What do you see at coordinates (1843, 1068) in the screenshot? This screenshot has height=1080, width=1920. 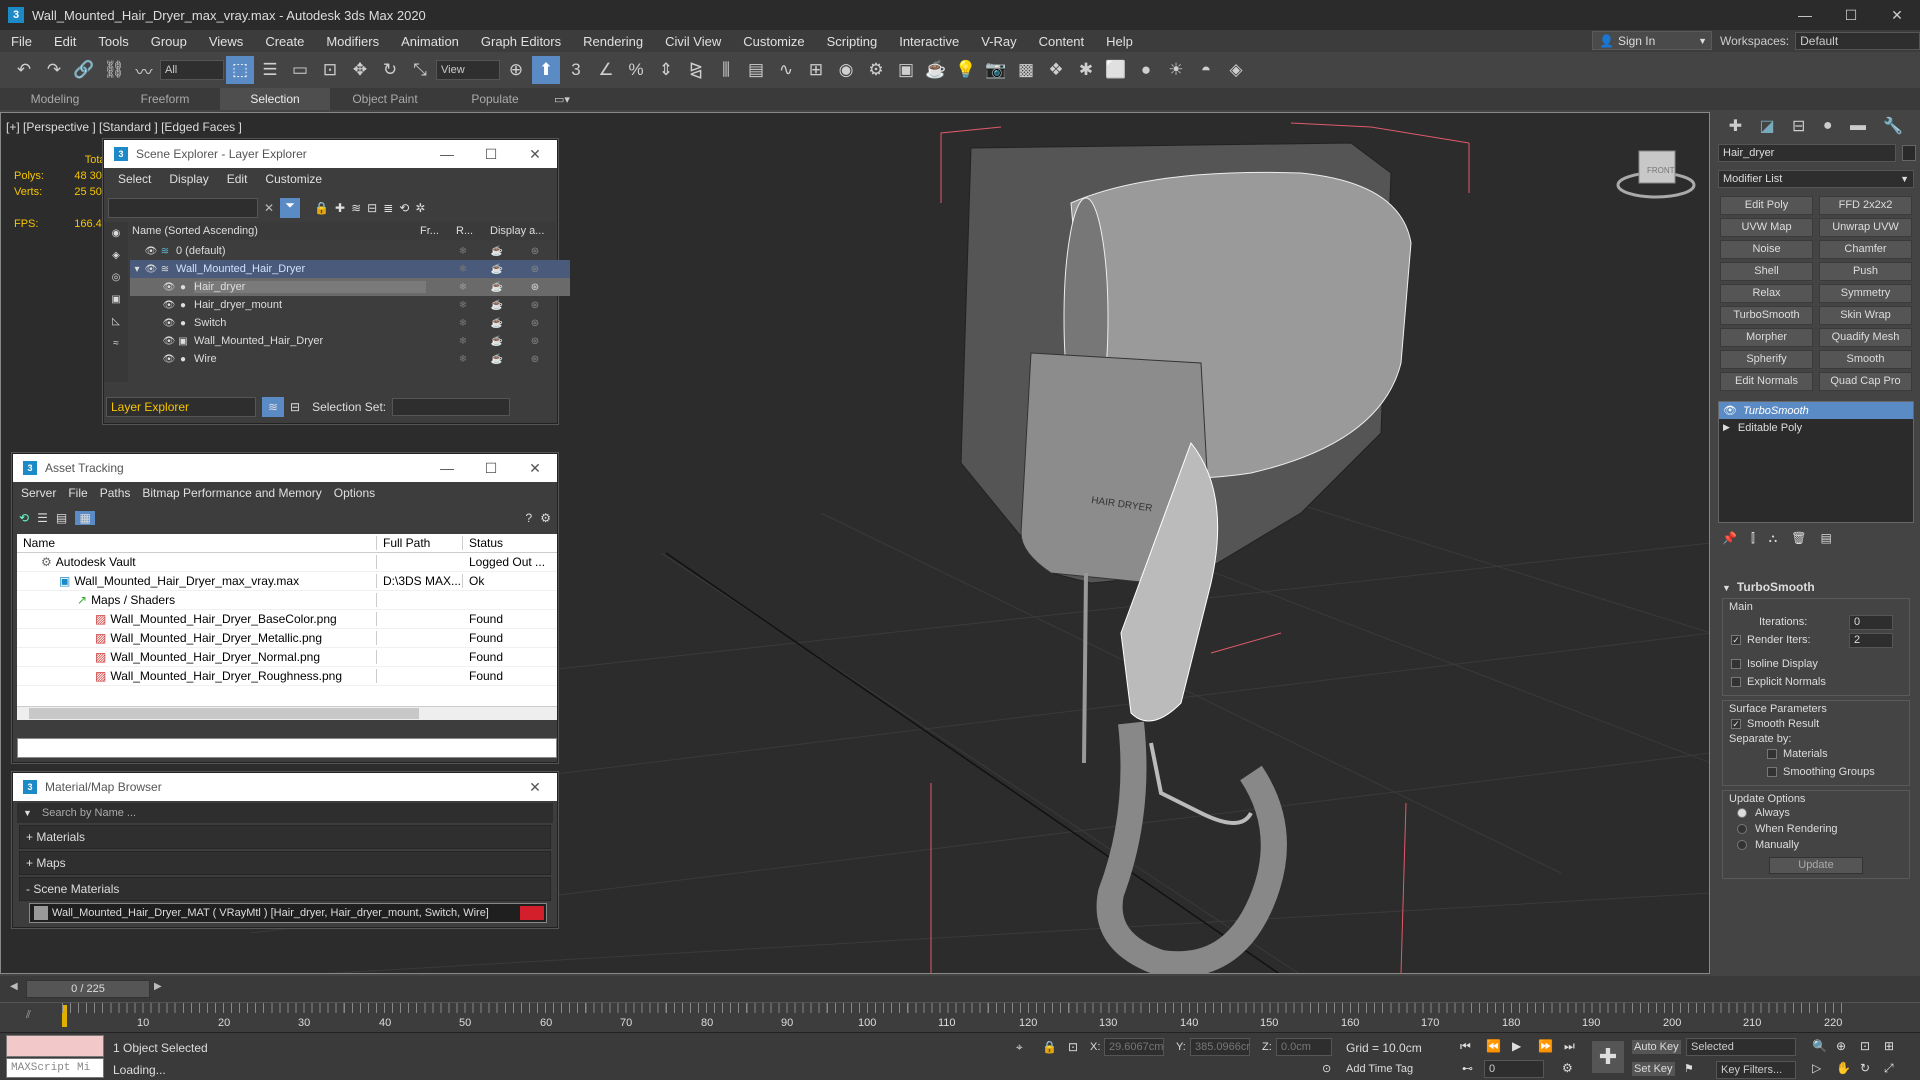 I see `pan-icon: ✋` at bounding box center [1843, 1068].